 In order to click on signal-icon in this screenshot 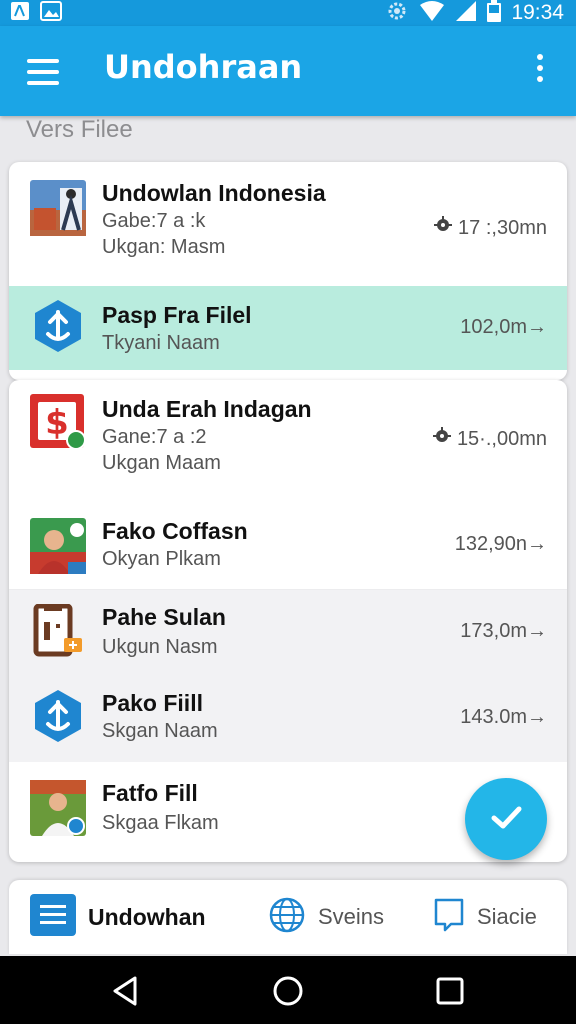, I will do `click(466, 13)`.